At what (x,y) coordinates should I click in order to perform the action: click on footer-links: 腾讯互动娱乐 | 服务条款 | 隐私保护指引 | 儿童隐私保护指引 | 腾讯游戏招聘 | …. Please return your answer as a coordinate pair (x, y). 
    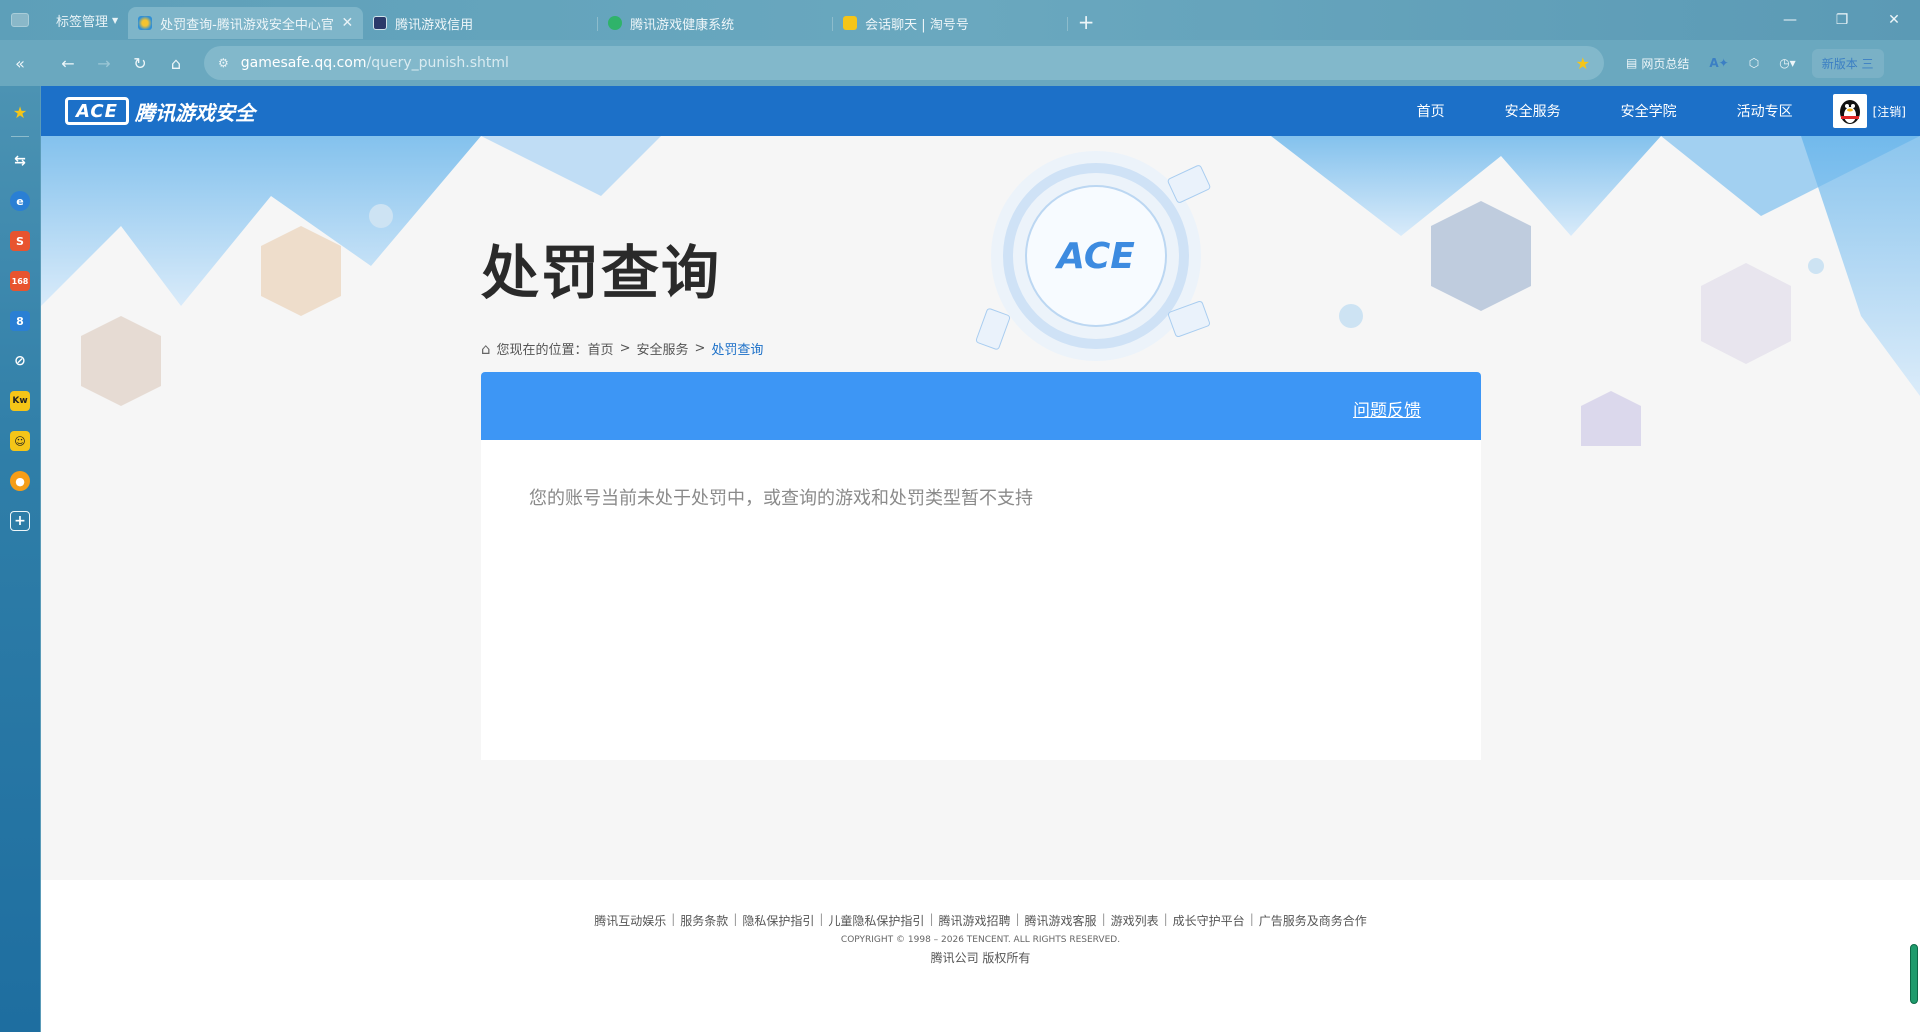
    Looking at the image, I should click on (980, 920).